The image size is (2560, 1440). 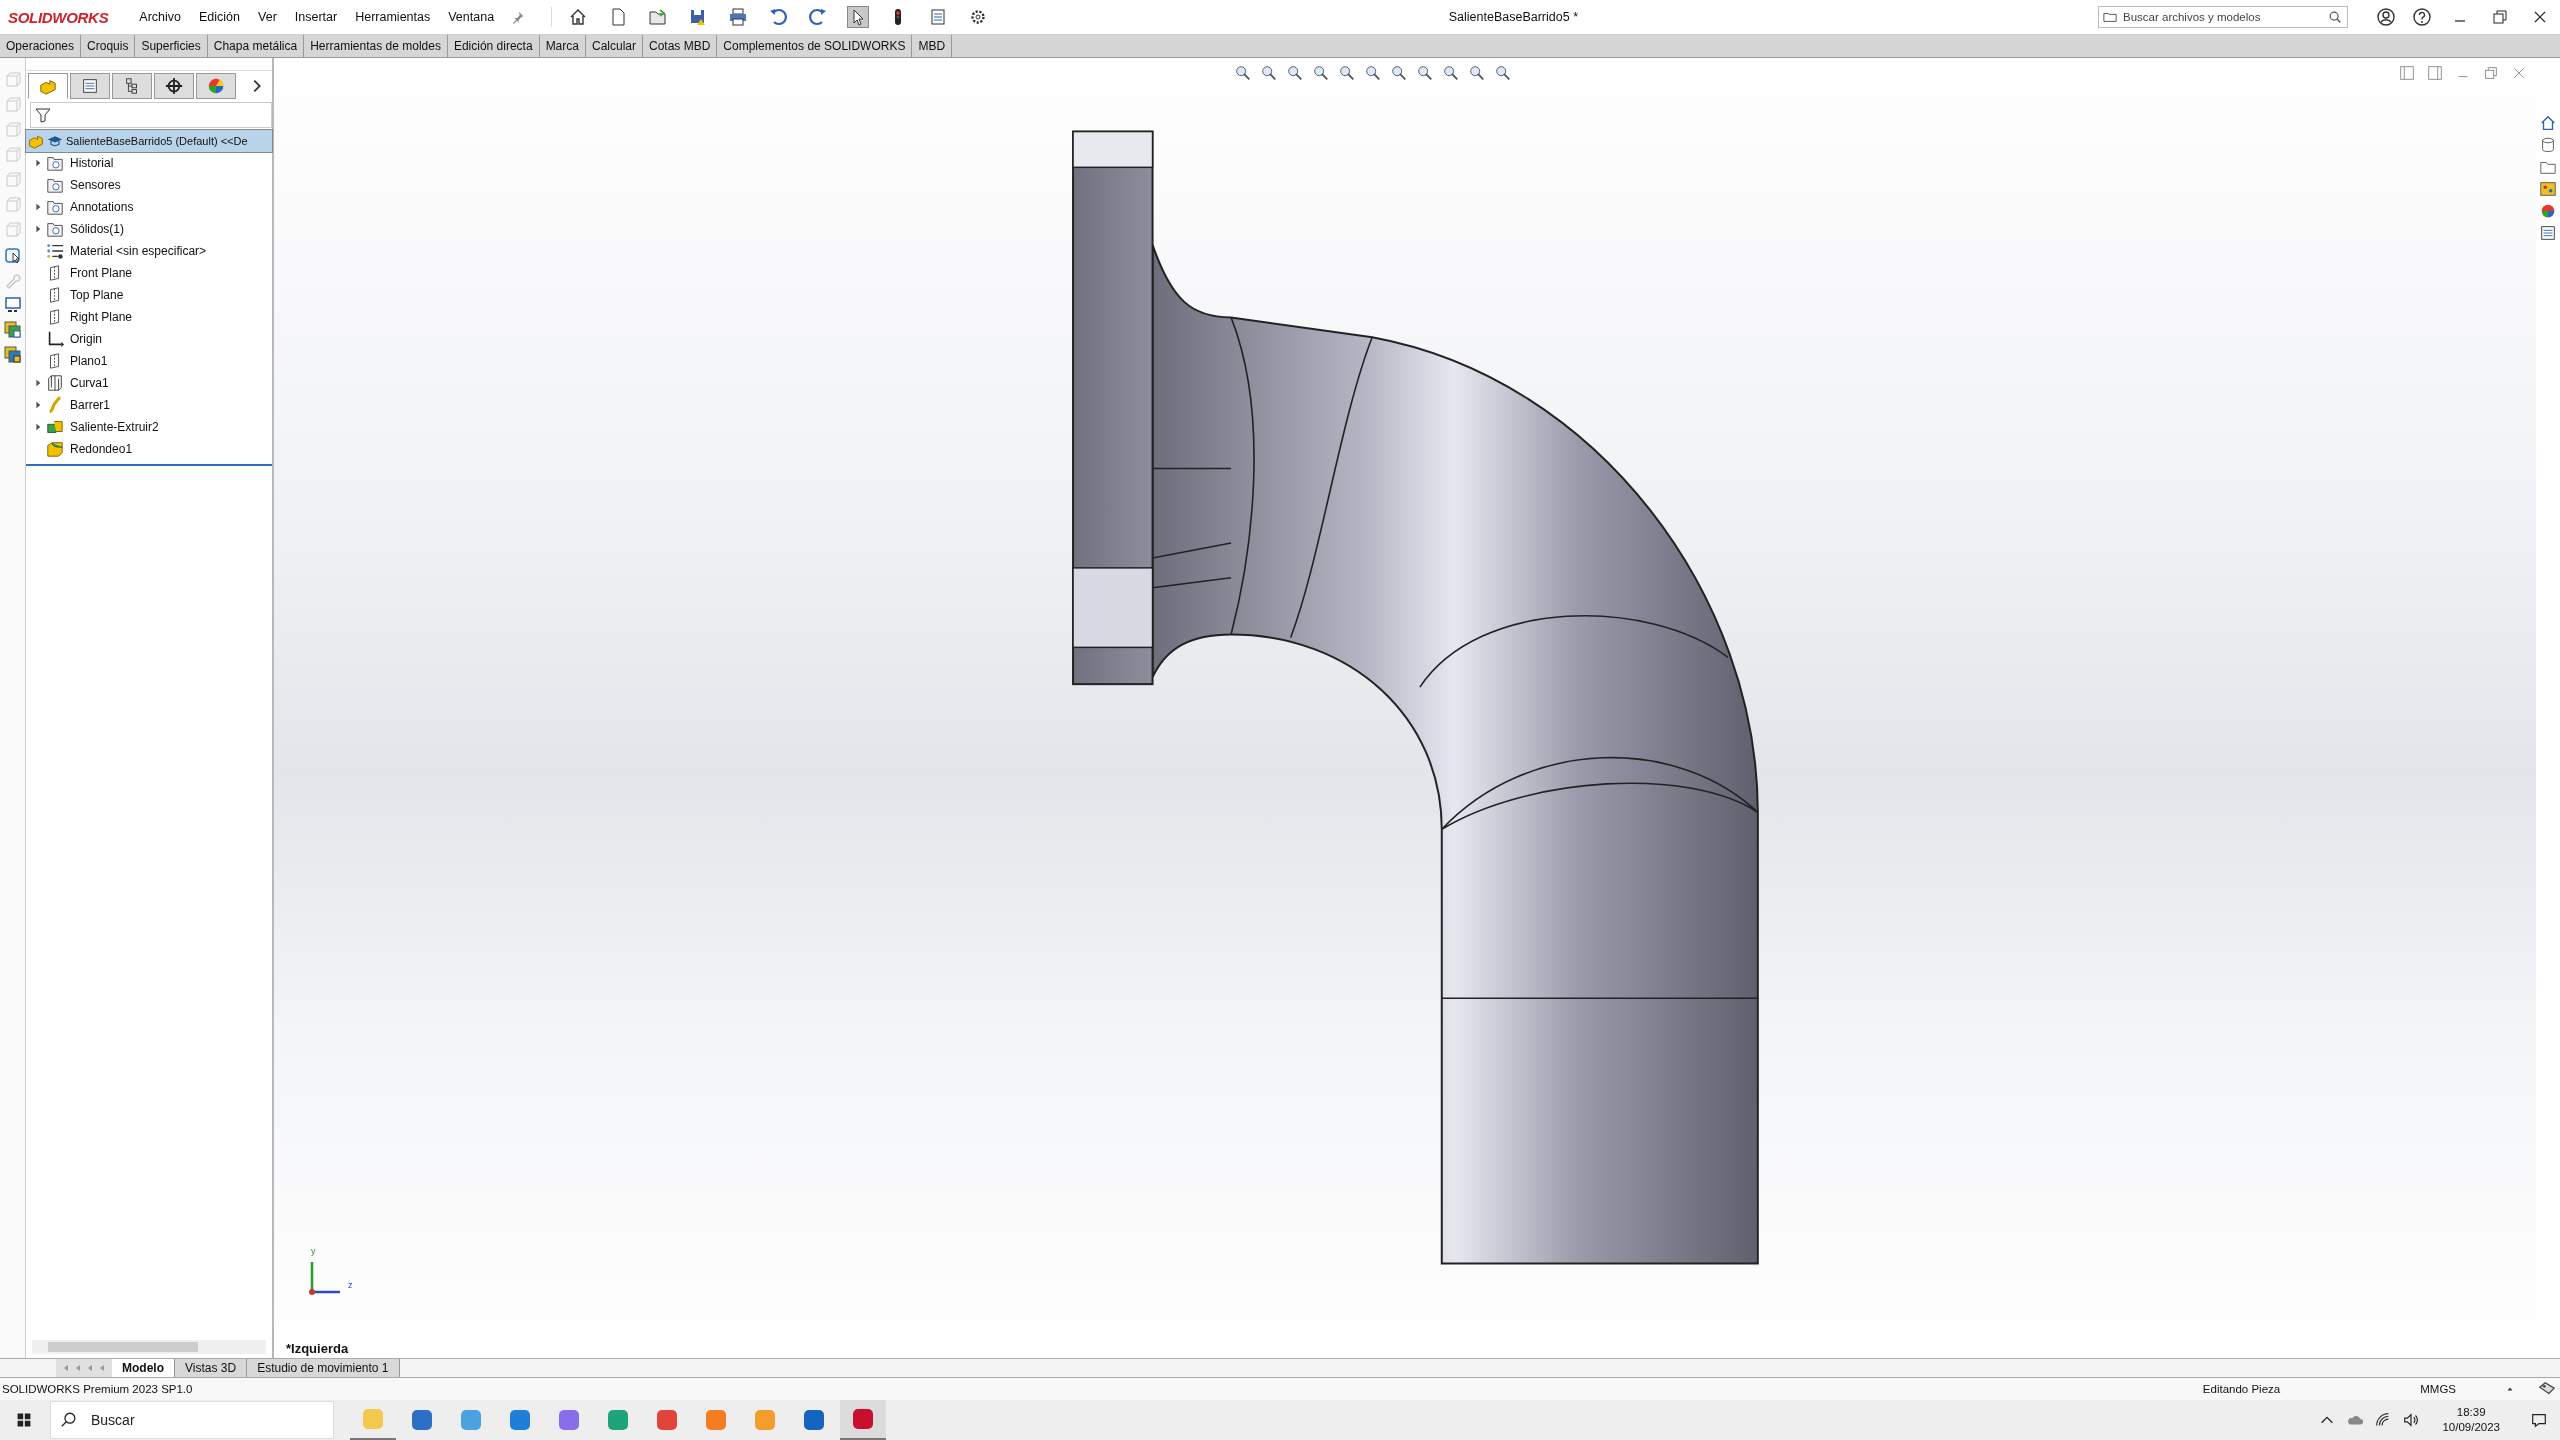 What do you see at coordinates (2471, 1412) in the screenshot?
I see `clock-time: 18:39` at bounding box center [2471, 1412].